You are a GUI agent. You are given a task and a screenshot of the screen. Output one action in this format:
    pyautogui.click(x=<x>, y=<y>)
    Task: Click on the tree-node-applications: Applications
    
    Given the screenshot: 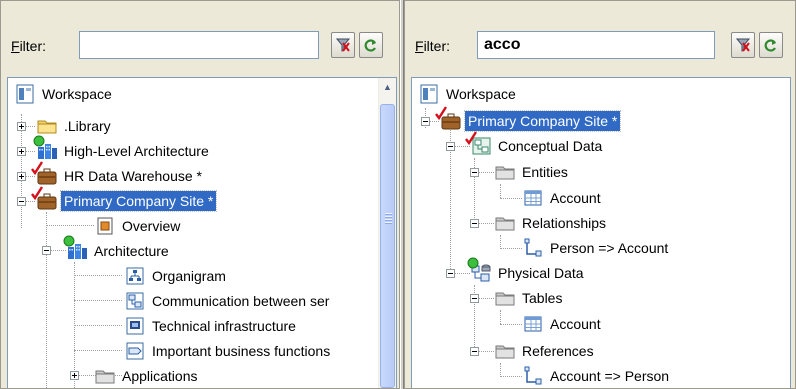 What is the action you would take?
    pyautogui.click(x=147, y=376)
    